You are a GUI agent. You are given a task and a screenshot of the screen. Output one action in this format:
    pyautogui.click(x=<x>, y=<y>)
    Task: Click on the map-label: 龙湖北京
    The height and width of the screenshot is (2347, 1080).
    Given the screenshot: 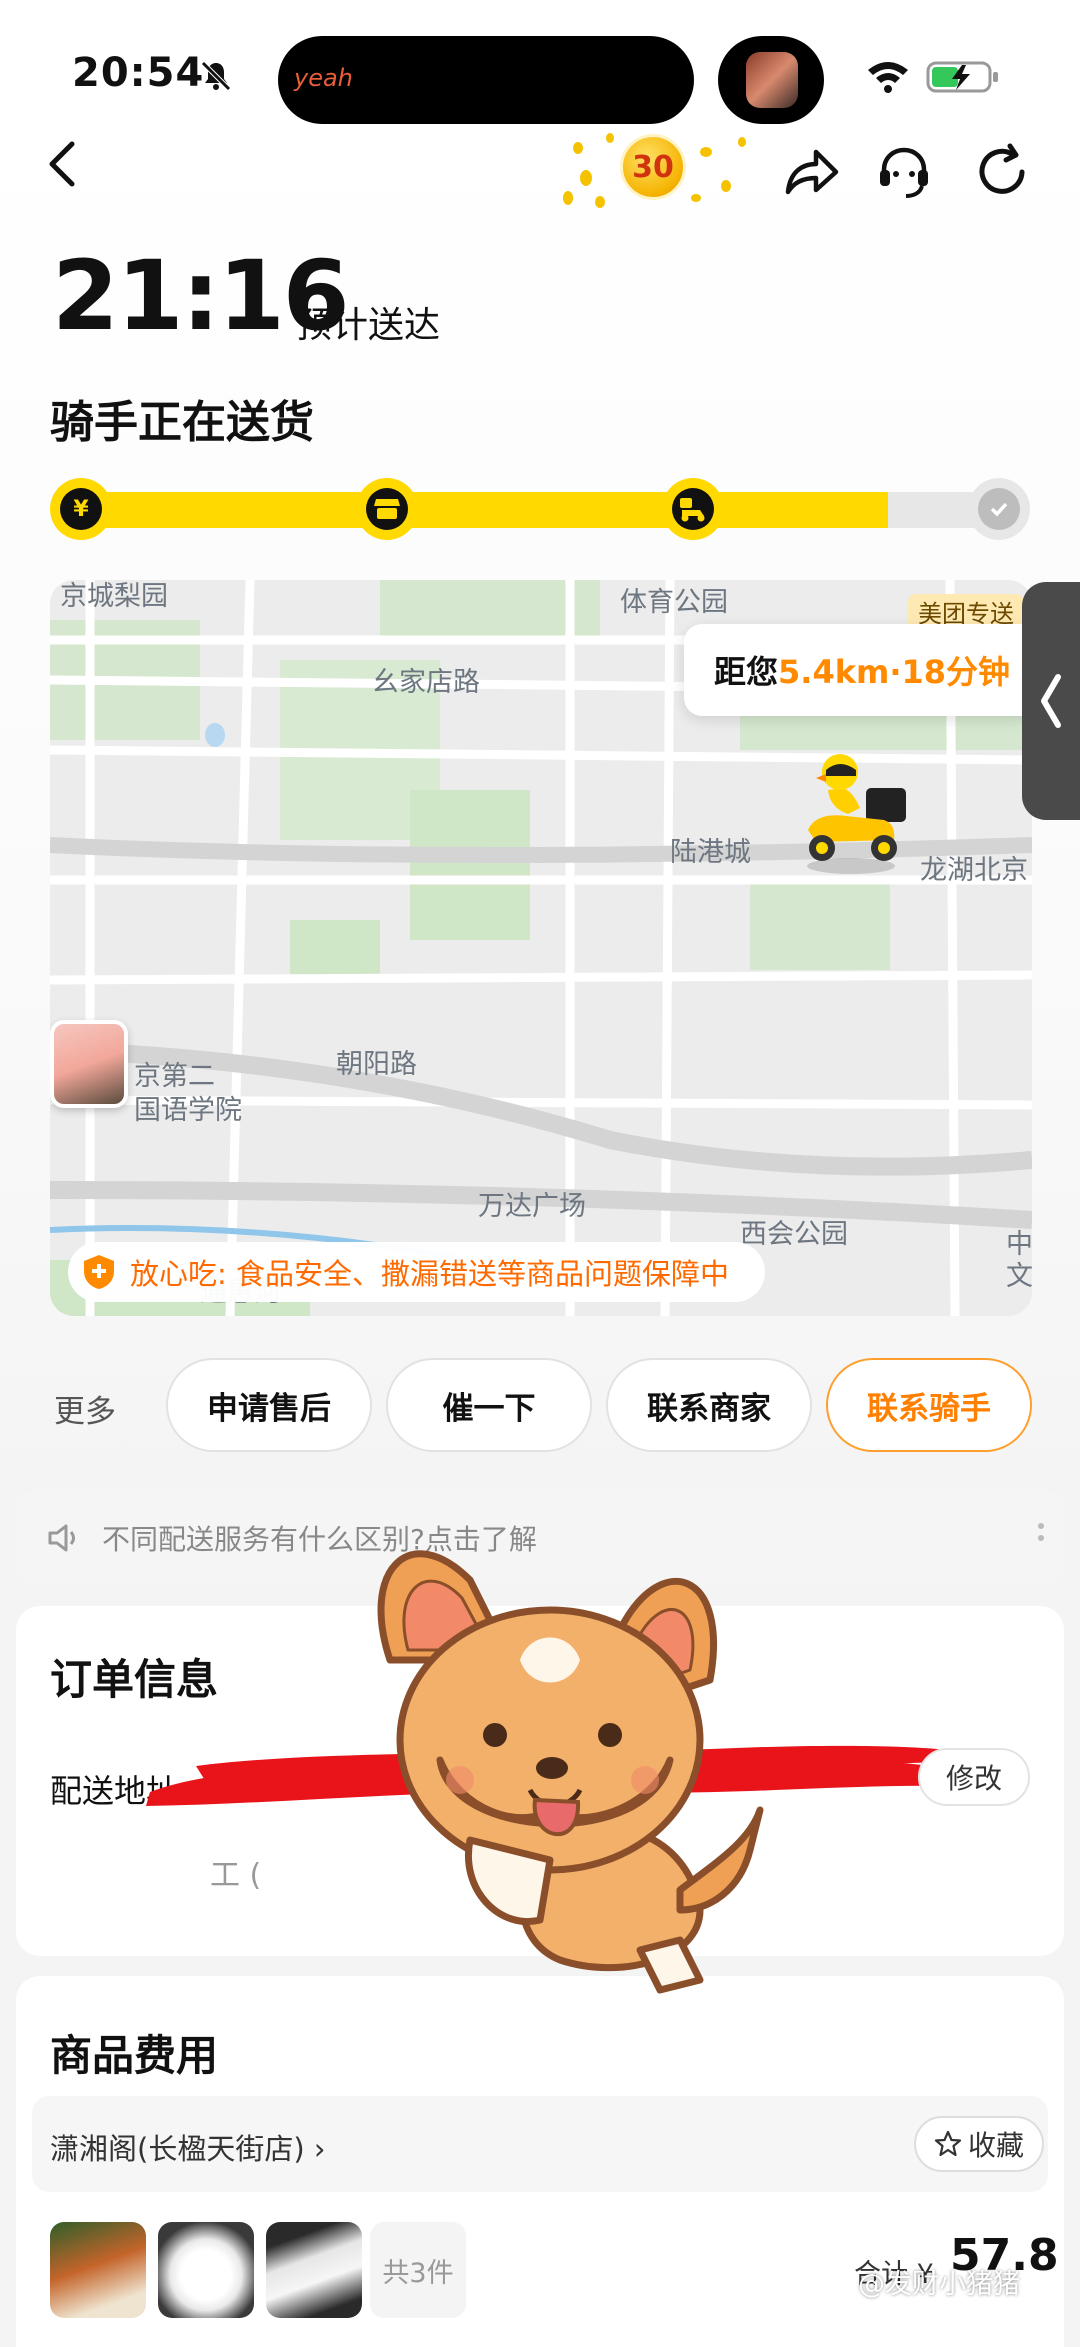 What is the action you would take?
    pyautogui.click(x=974, y=870)
    